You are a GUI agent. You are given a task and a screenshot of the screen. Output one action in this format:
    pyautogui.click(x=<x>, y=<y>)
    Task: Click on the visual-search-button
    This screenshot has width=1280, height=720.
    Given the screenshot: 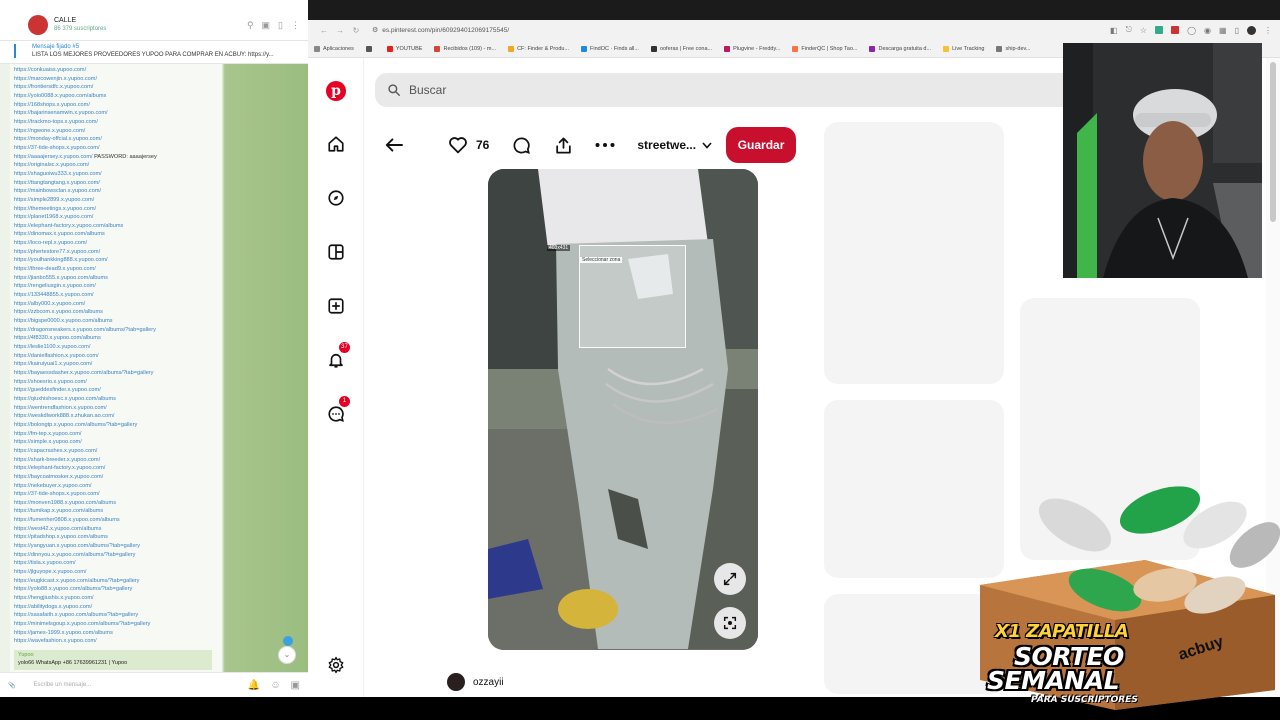 What is the action you would take?
    pyautogui.click(x=730, y=623)
    